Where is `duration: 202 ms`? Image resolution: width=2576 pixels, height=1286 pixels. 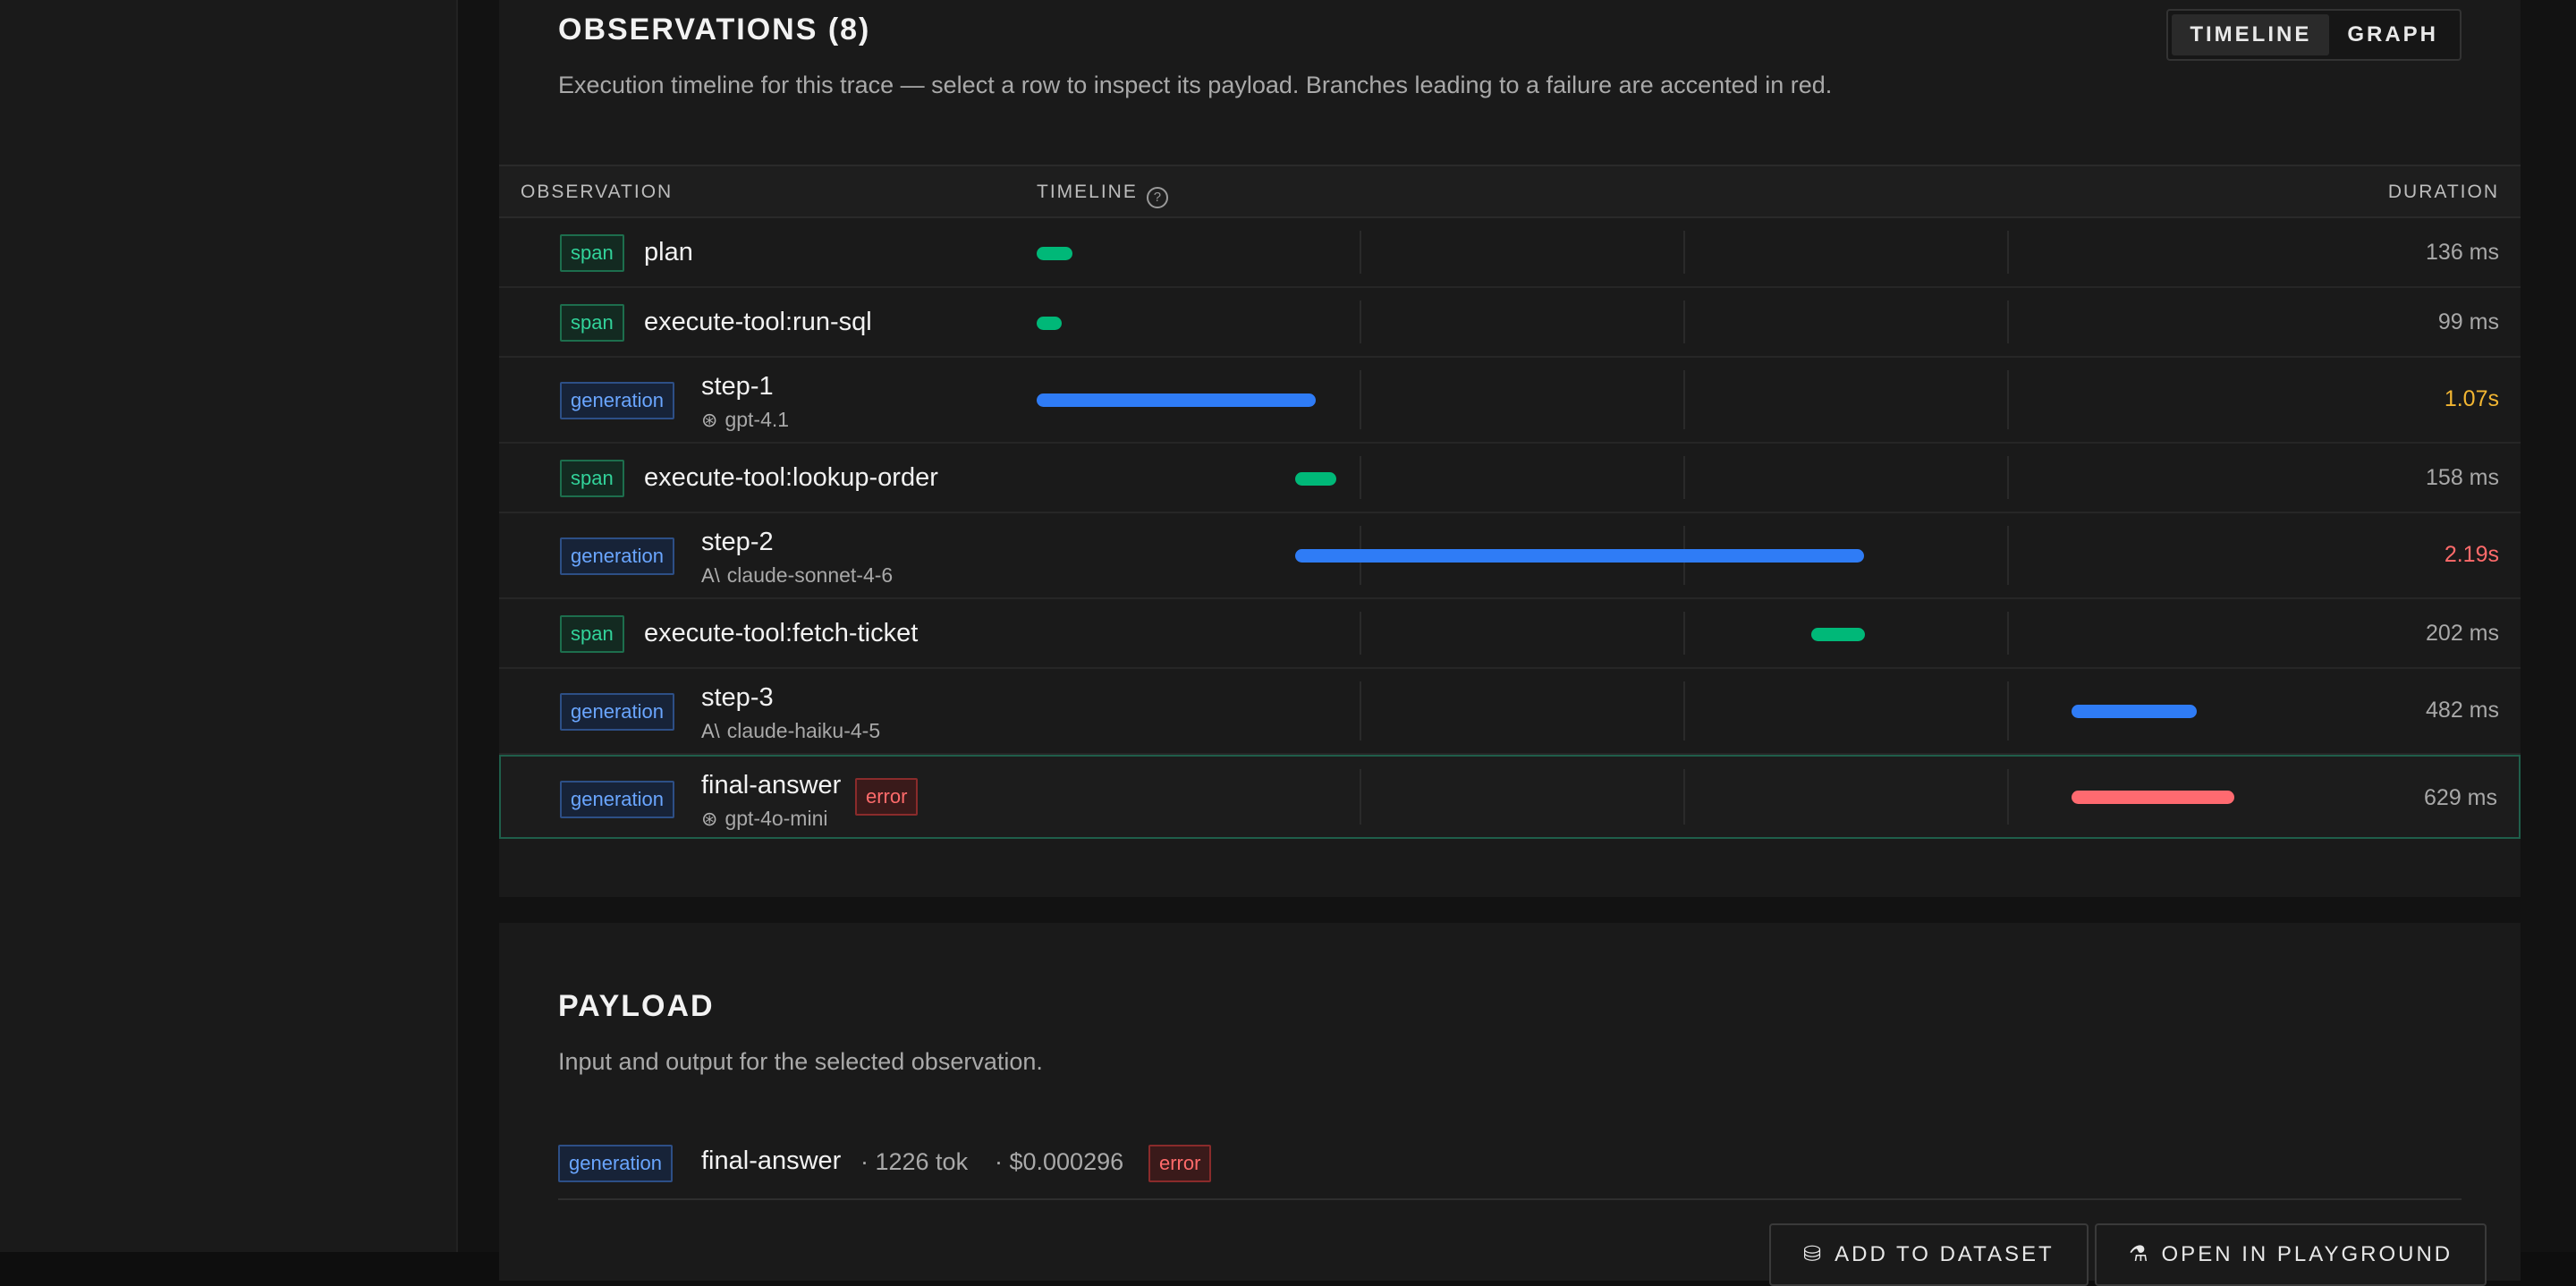 duration: 202 ms is located at coordinates (2462, 633).